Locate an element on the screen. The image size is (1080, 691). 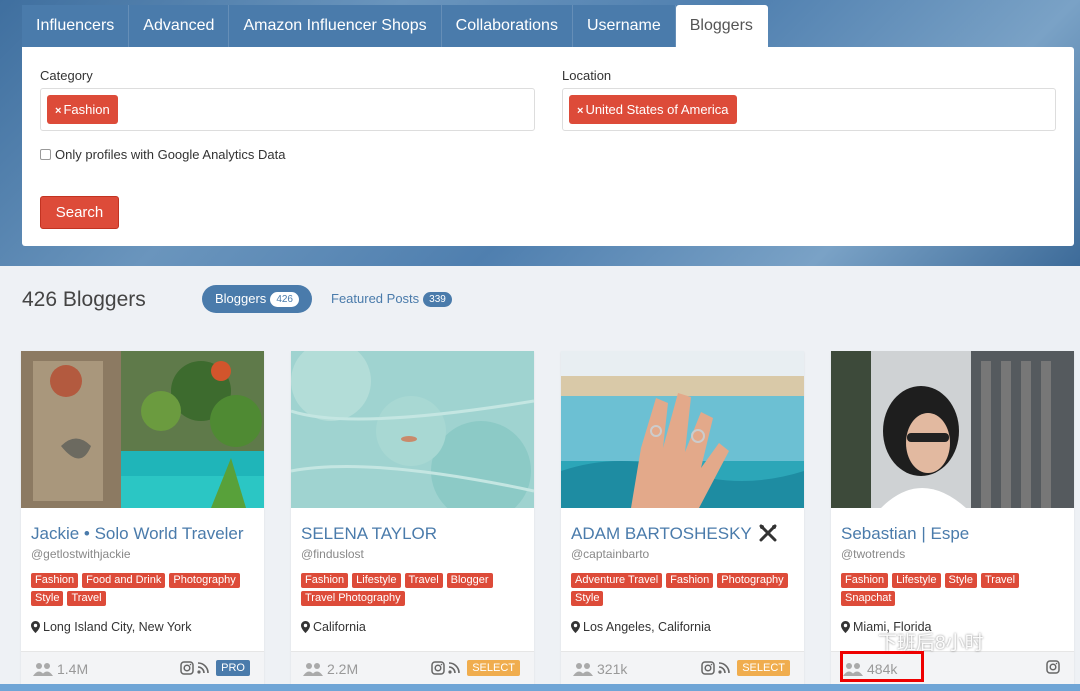
followers-value: 321k is located at coordinates (612, 669).